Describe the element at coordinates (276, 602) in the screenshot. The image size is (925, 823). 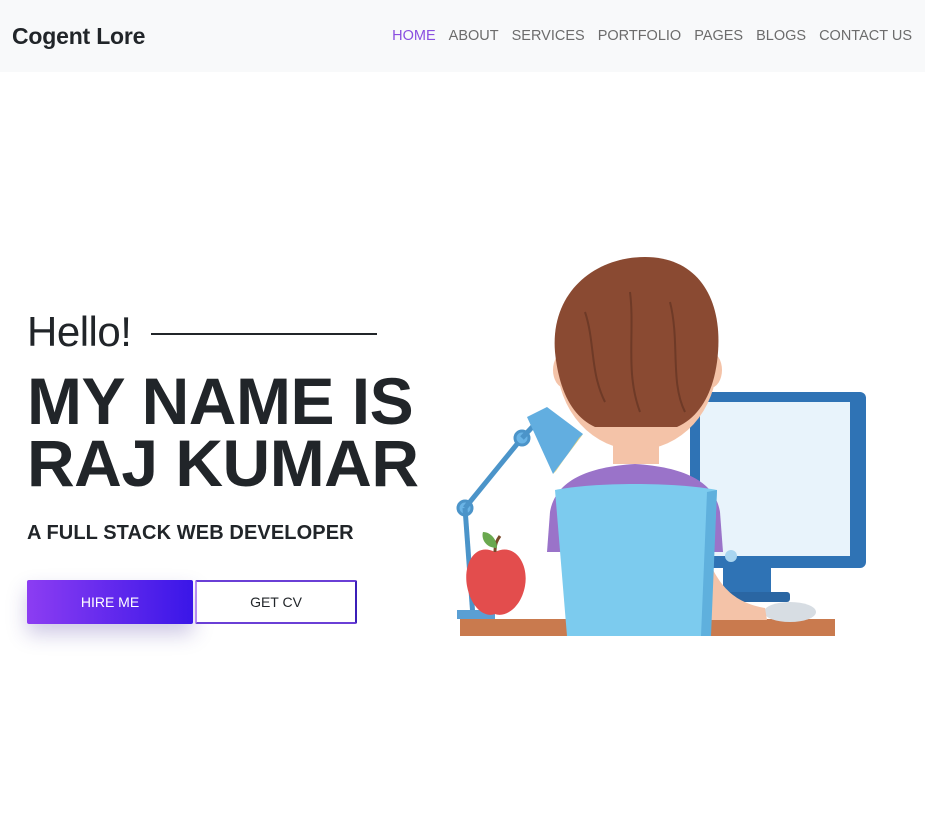
I see `get-cv-button: GET CV` at that location.